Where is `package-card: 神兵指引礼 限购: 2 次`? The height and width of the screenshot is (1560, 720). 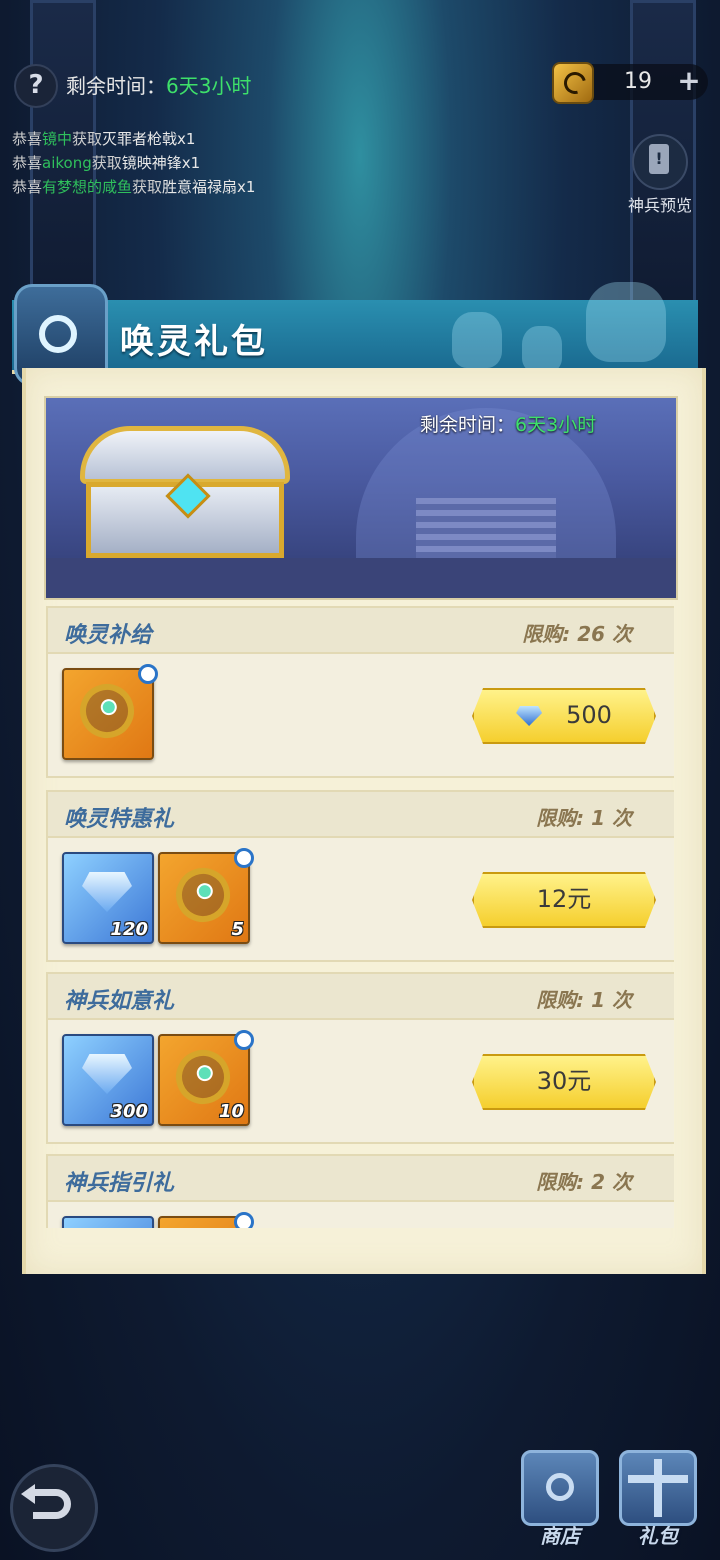
package-card: 神兵指引礼 限购: 2 次 is located at coordinates (360, 1191).